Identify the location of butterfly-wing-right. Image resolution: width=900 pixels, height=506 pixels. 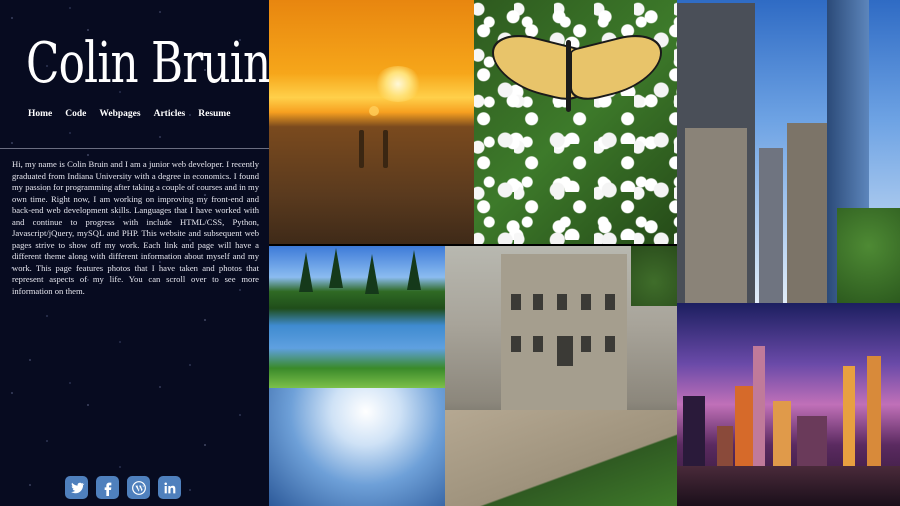
(616, 66).